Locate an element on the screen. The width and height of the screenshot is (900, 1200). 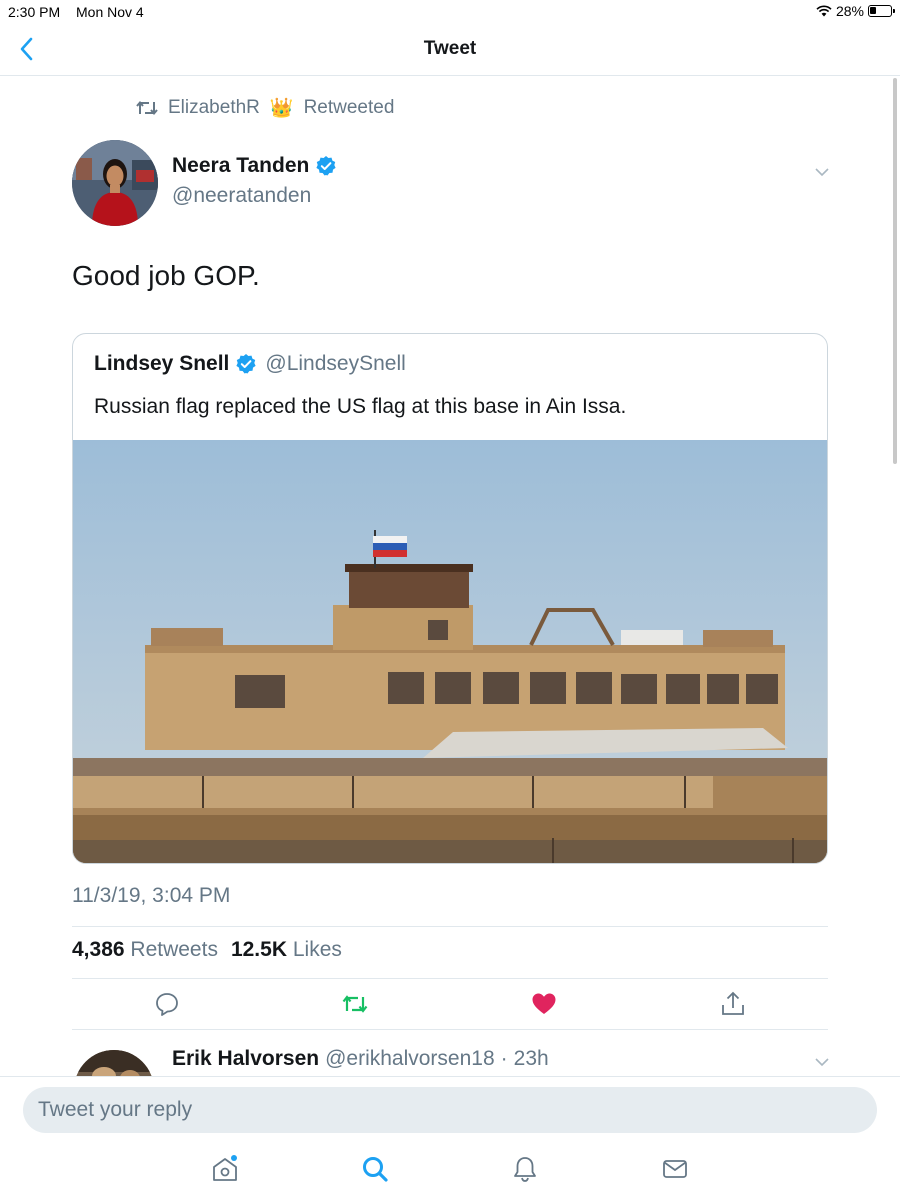
wifi-icon is located at coordinates (824, 11).